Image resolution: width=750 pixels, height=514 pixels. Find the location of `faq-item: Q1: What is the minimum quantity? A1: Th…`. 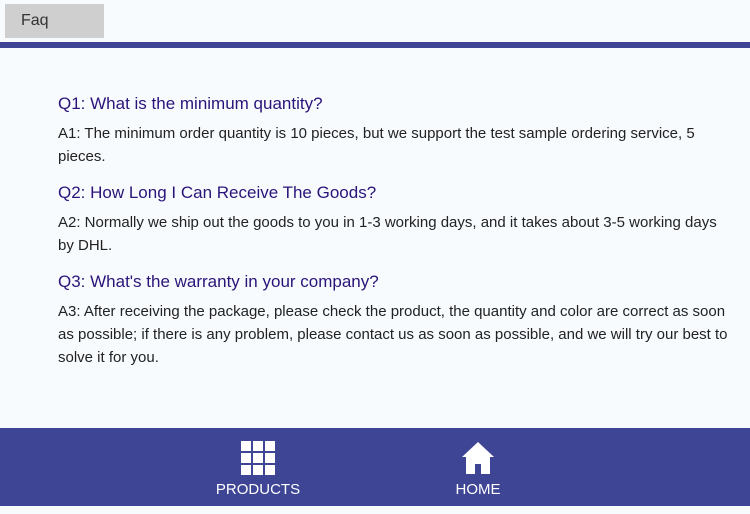

faq-item: Q1: What is the minimum quantity? A1: Th… is located at coordinates (393, 131).